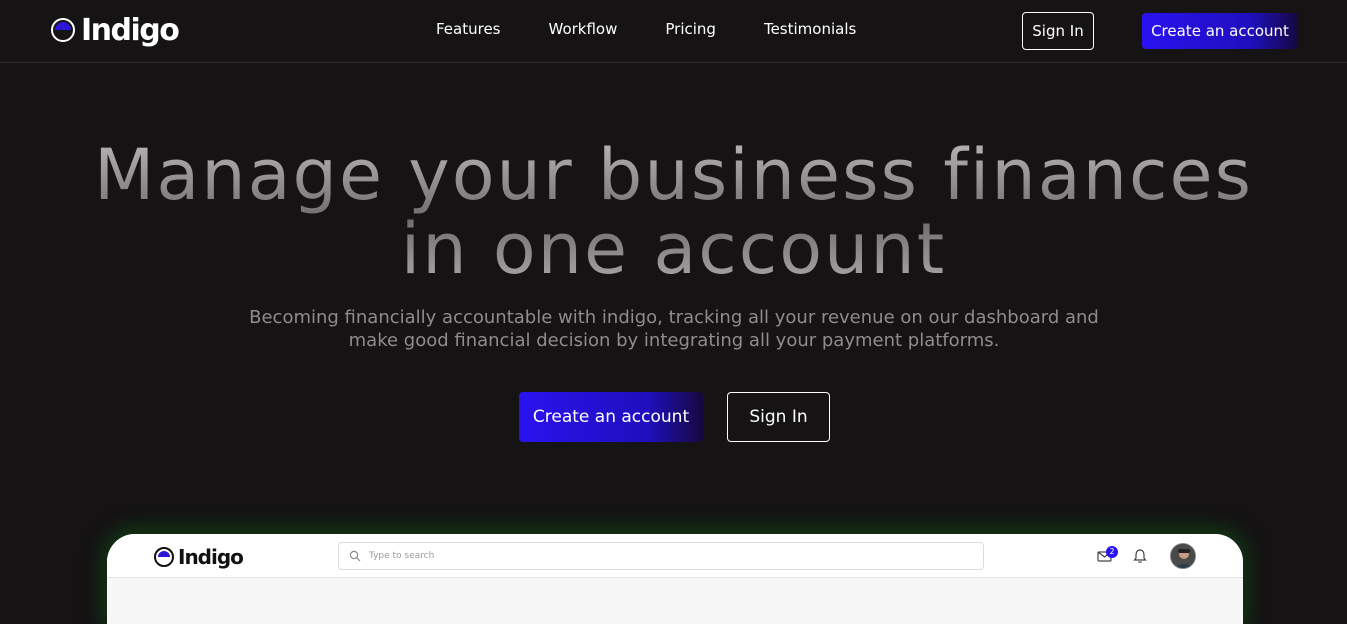  Describe the element at coordinates (1140, 556) in the screenshot. I see `bell-icon` at that location.